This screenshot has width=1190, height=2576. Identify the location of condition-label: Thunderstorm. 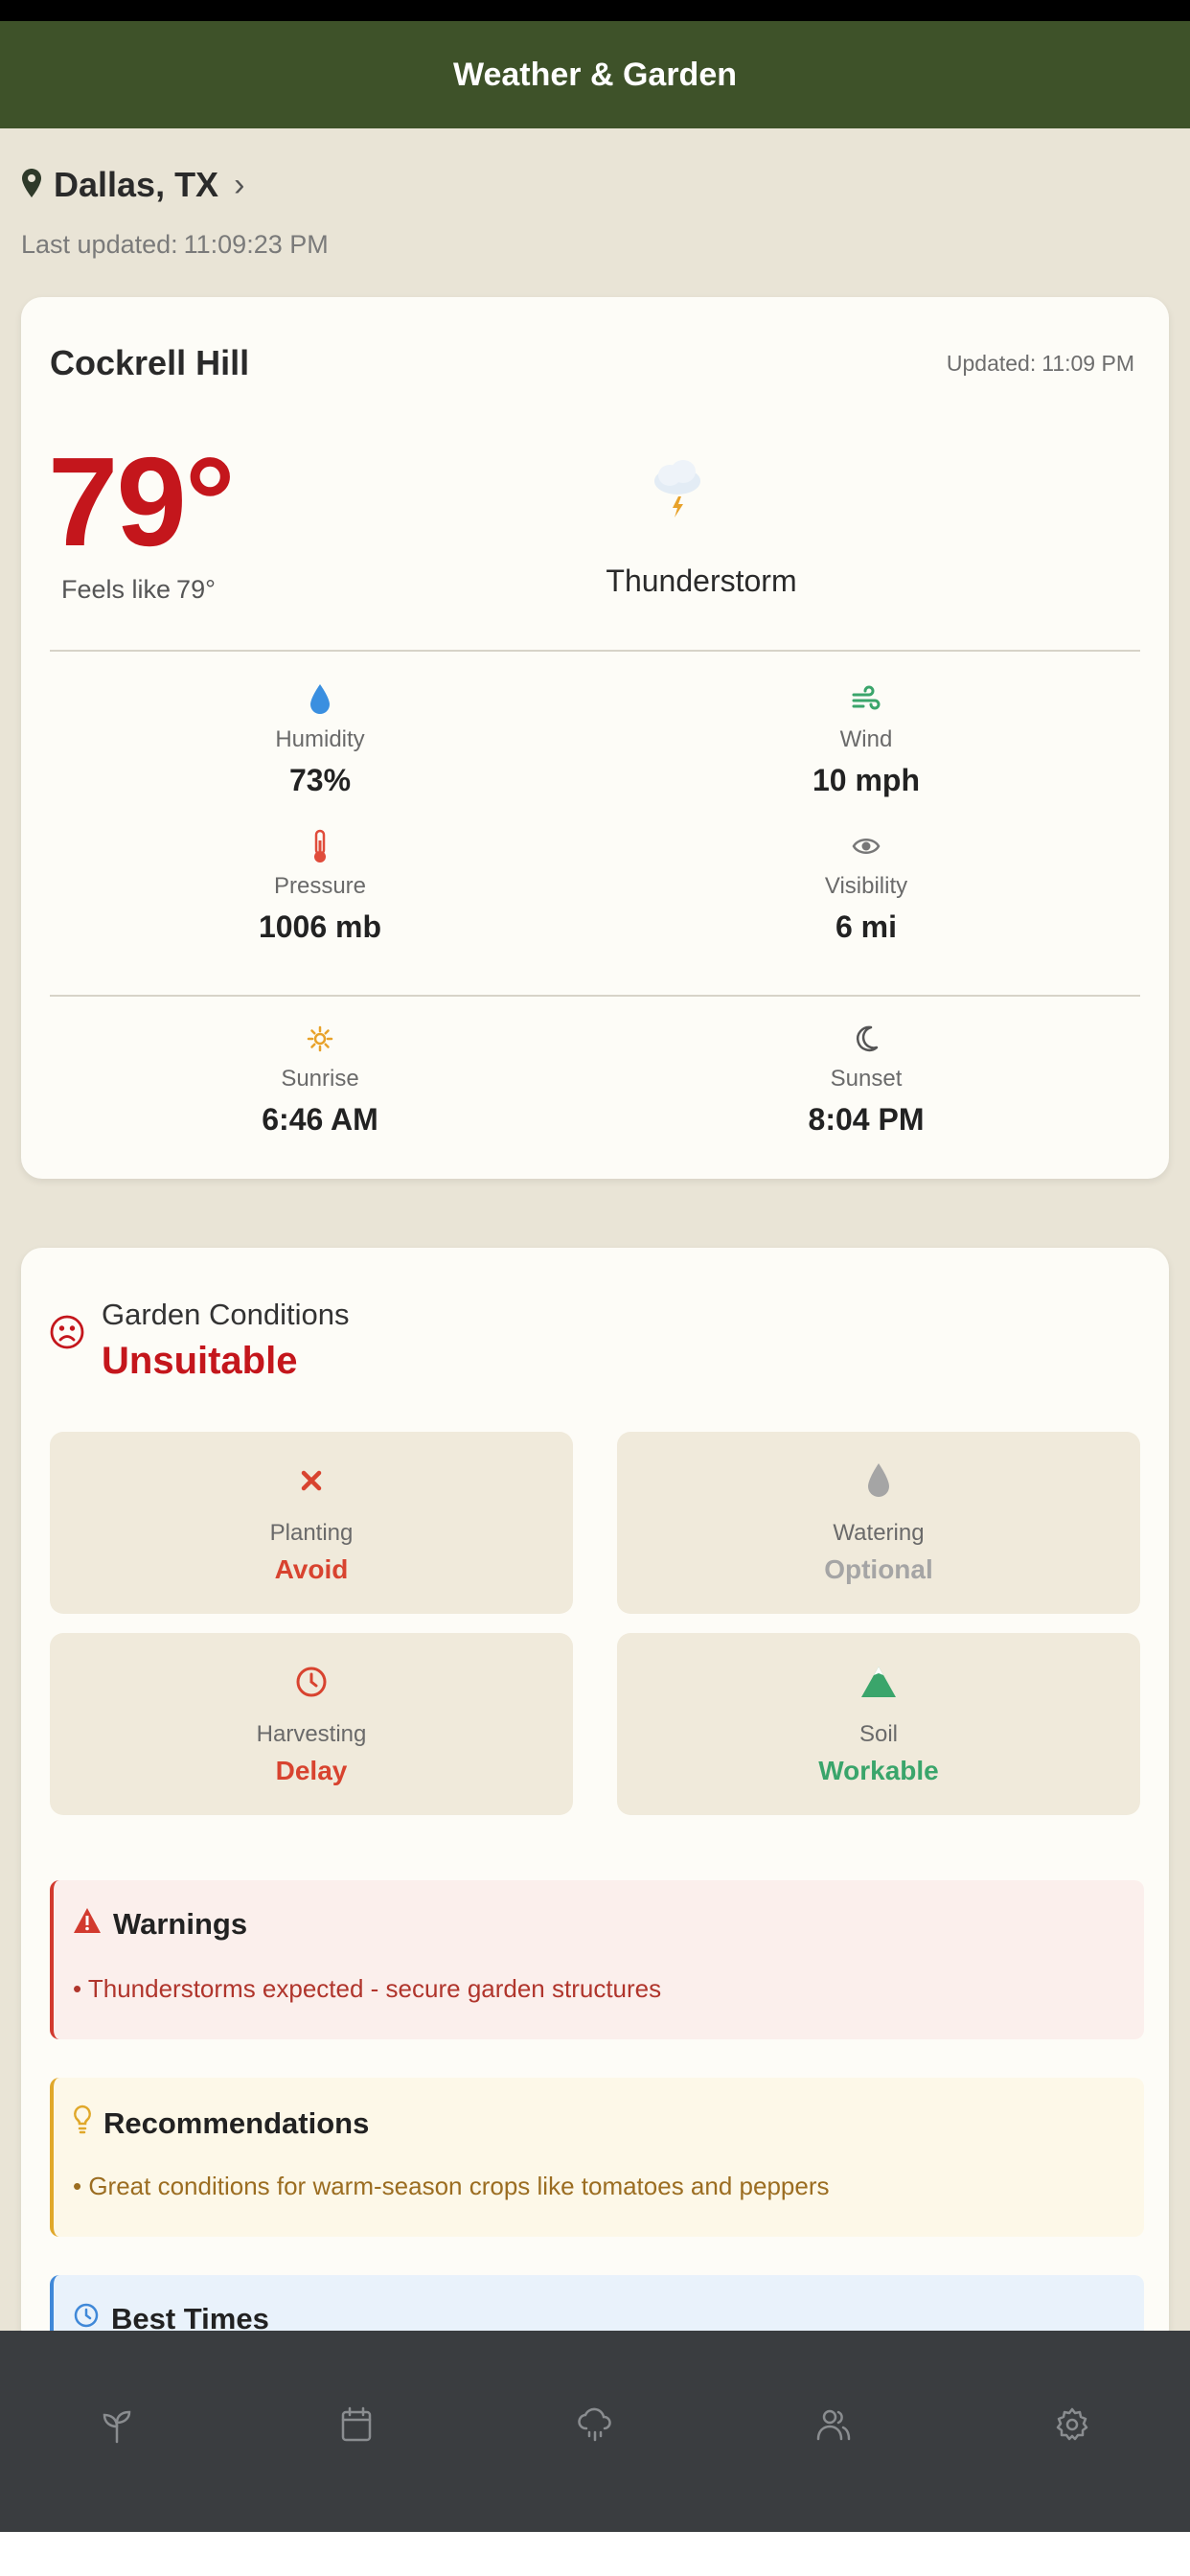
(701, 581).